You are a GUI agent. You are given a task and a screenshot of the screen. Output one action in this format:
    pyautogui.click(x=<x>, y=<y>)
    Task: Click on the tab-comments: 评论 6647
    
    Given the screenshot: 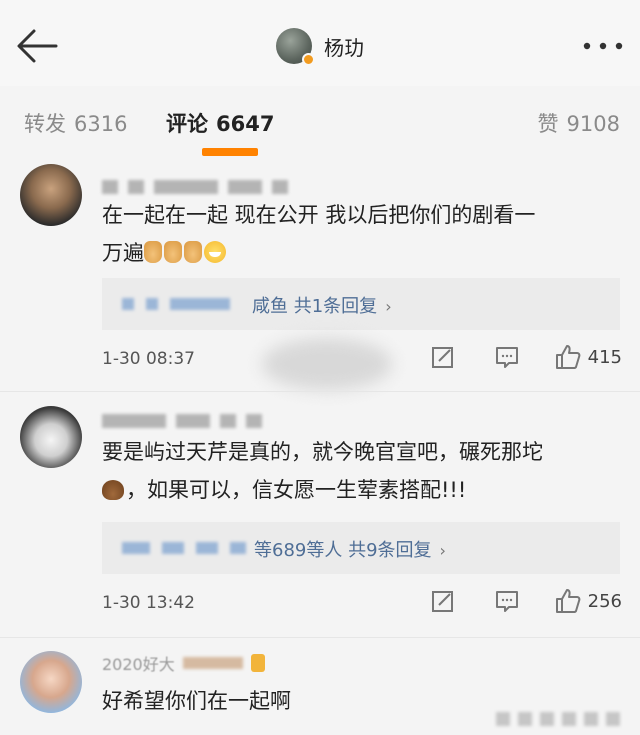 What is the action you would take?
    pyautogui.click(x=220, y=123)
    